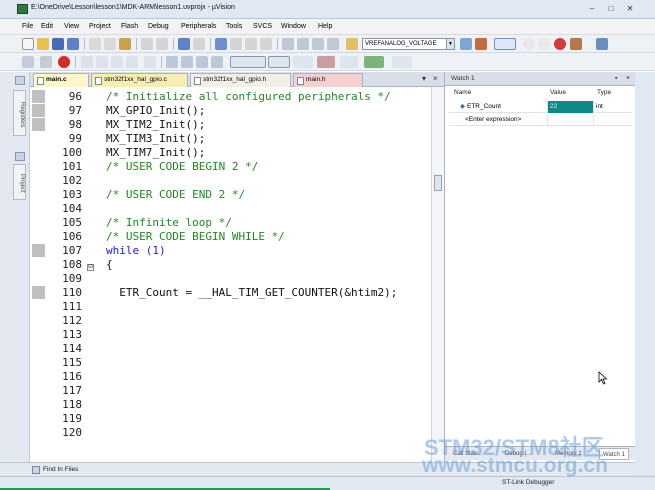  I want to click on tab-stm32f1xx-hal-gpio-h: stm32f1xx_hal_gpio.h, so click(240, 80).